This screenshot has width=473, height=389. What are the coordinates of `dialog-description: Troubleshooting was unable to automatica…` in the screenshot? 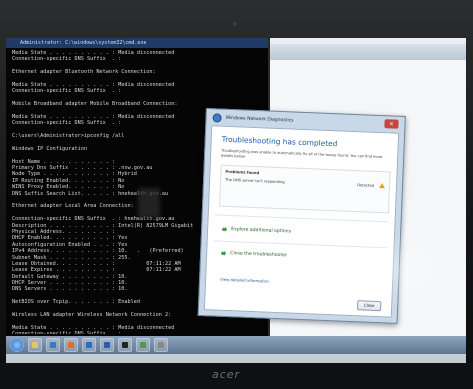 It's located at (302, 154).